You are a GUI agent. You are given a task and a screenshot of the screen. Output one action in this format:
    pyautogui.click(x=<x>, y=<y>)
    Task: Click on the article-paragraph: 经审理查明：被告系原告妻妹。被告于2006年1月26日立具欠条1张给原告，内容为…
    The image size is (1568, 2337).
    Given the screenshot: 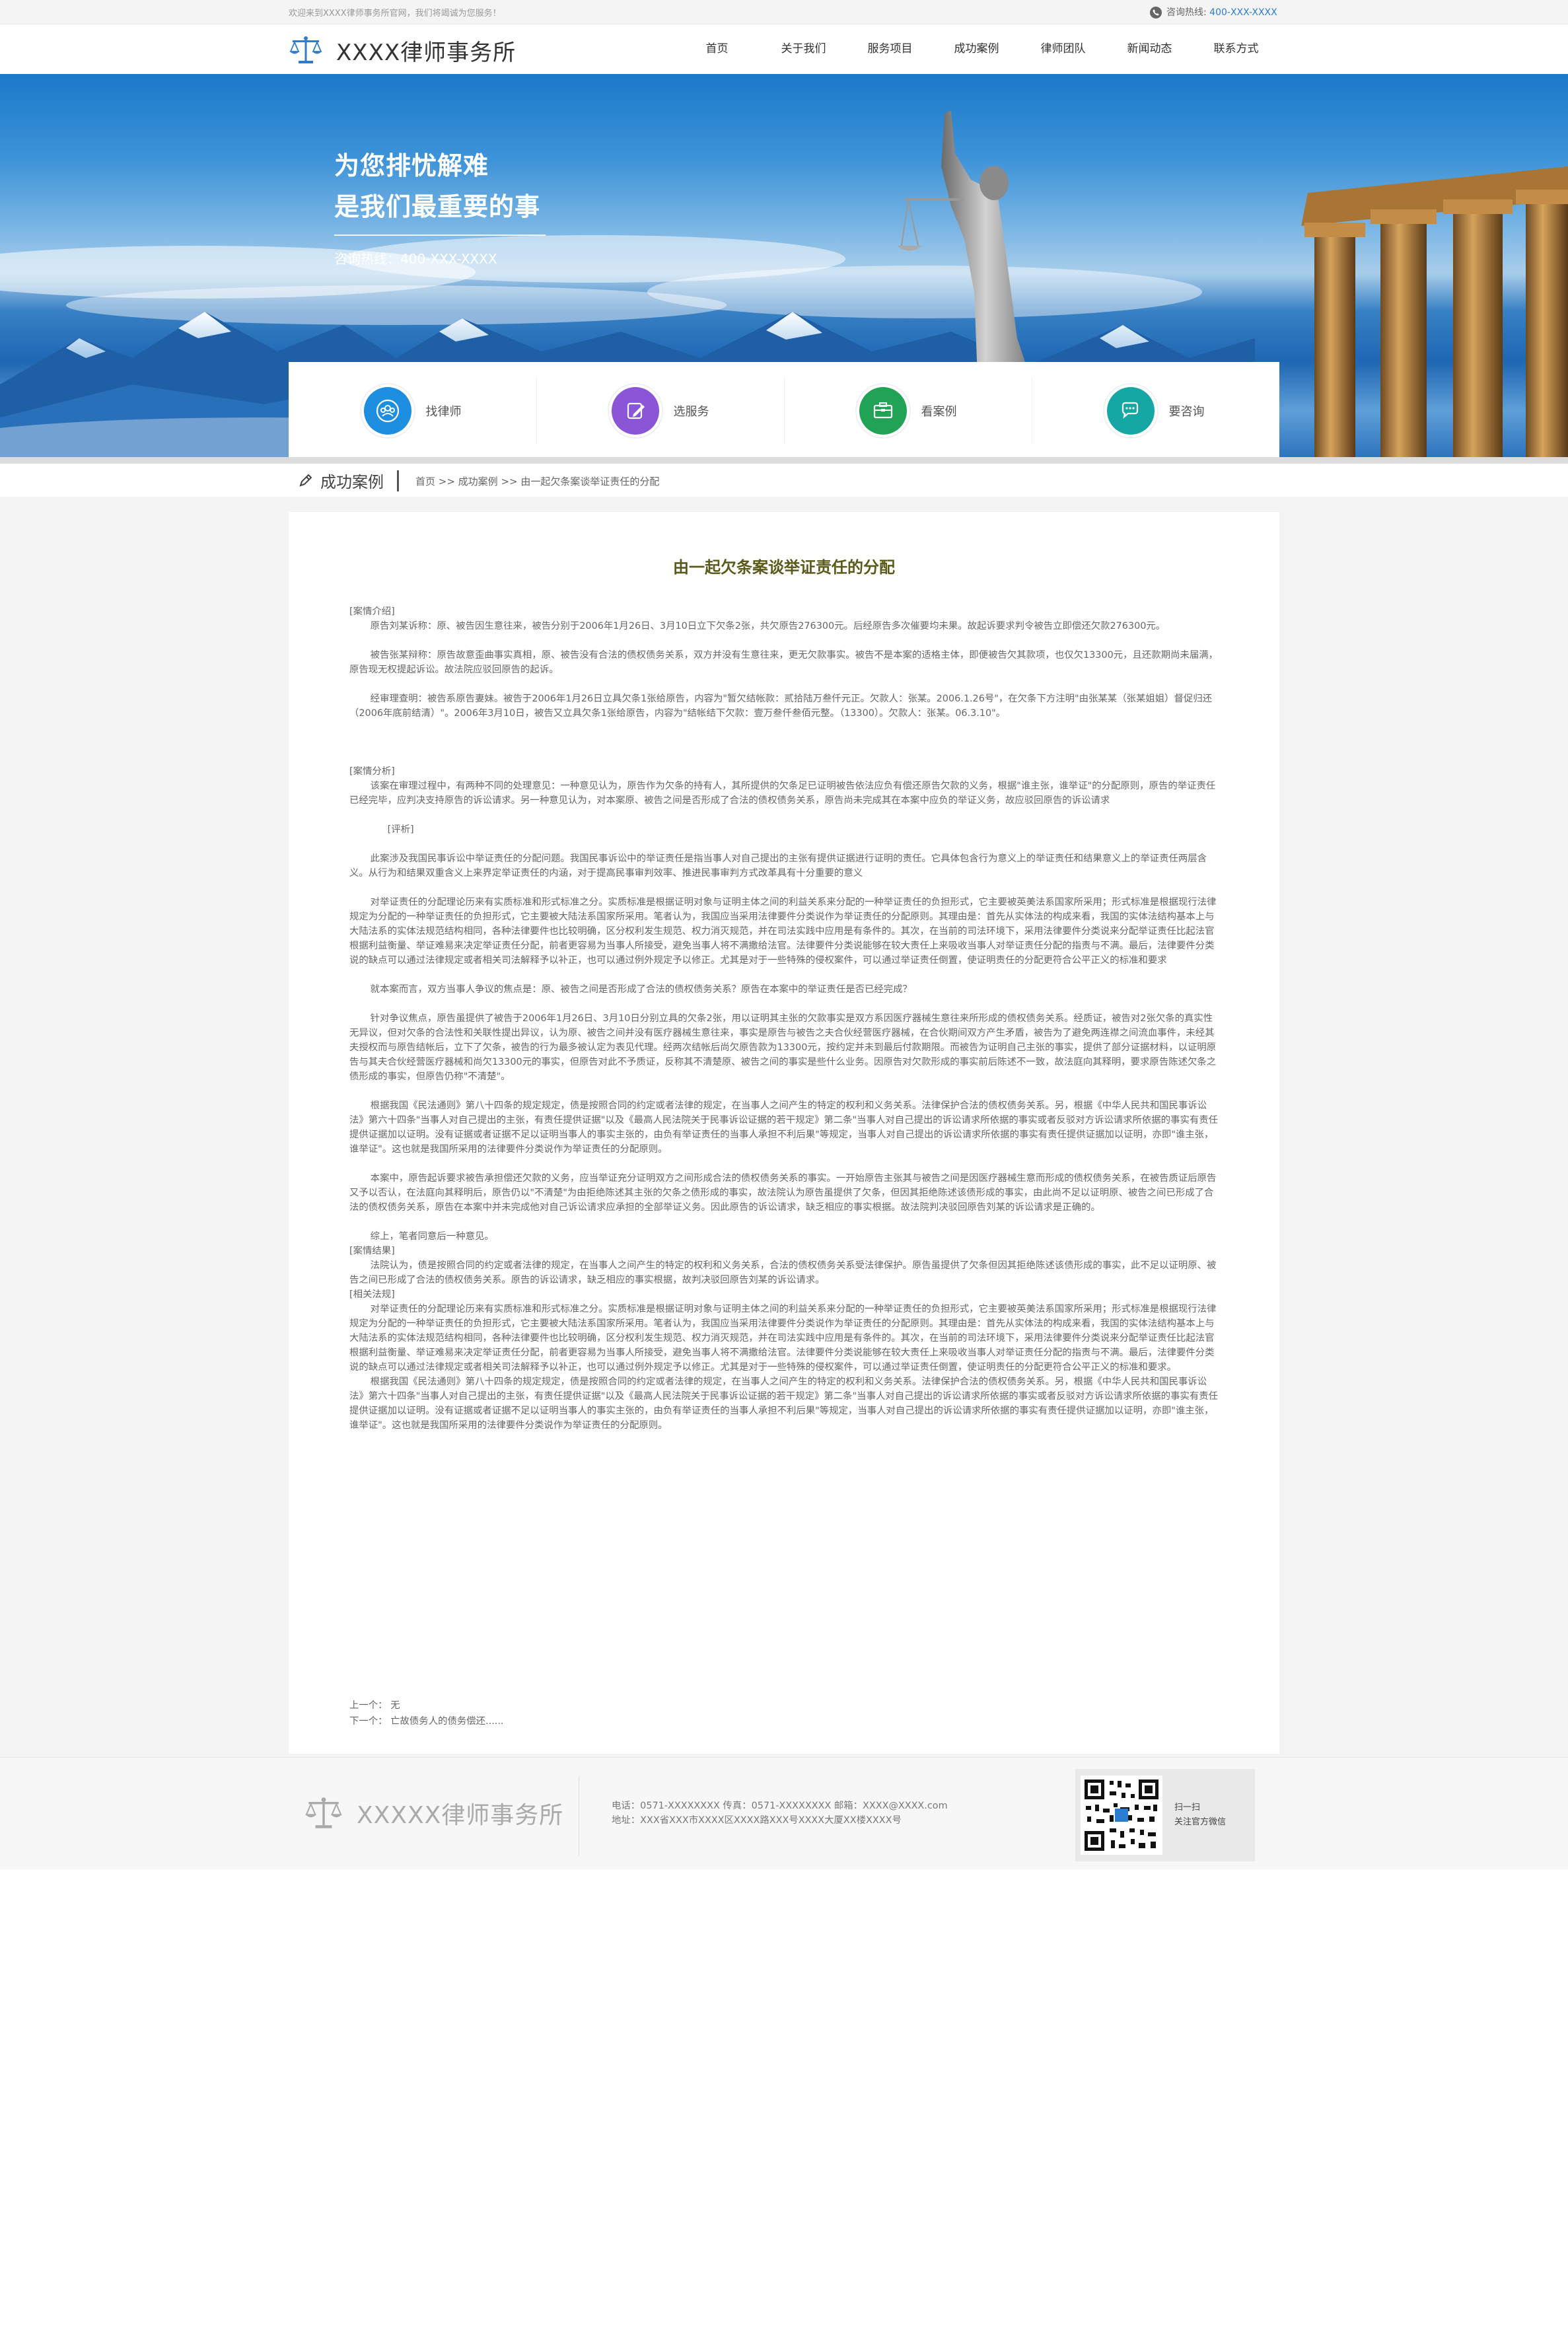 What is the action you would take?
    pyautogui.click(x=781, y=706)
    